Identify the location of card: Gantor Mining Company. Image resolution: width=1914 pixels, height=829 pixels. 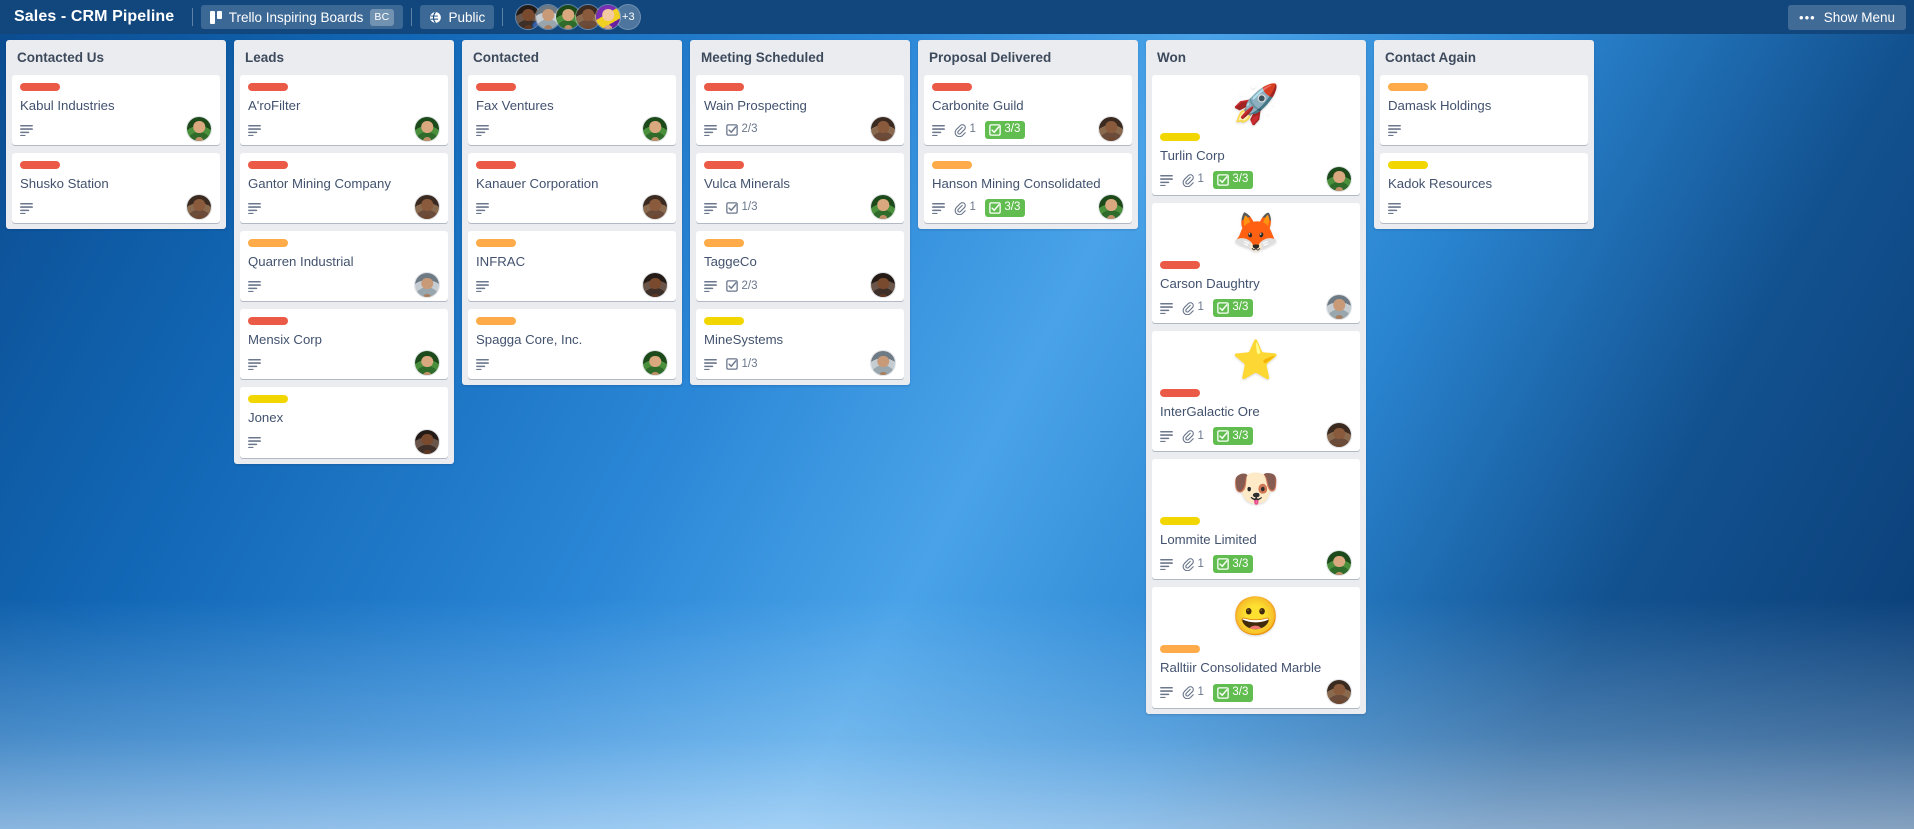
(344, 188).